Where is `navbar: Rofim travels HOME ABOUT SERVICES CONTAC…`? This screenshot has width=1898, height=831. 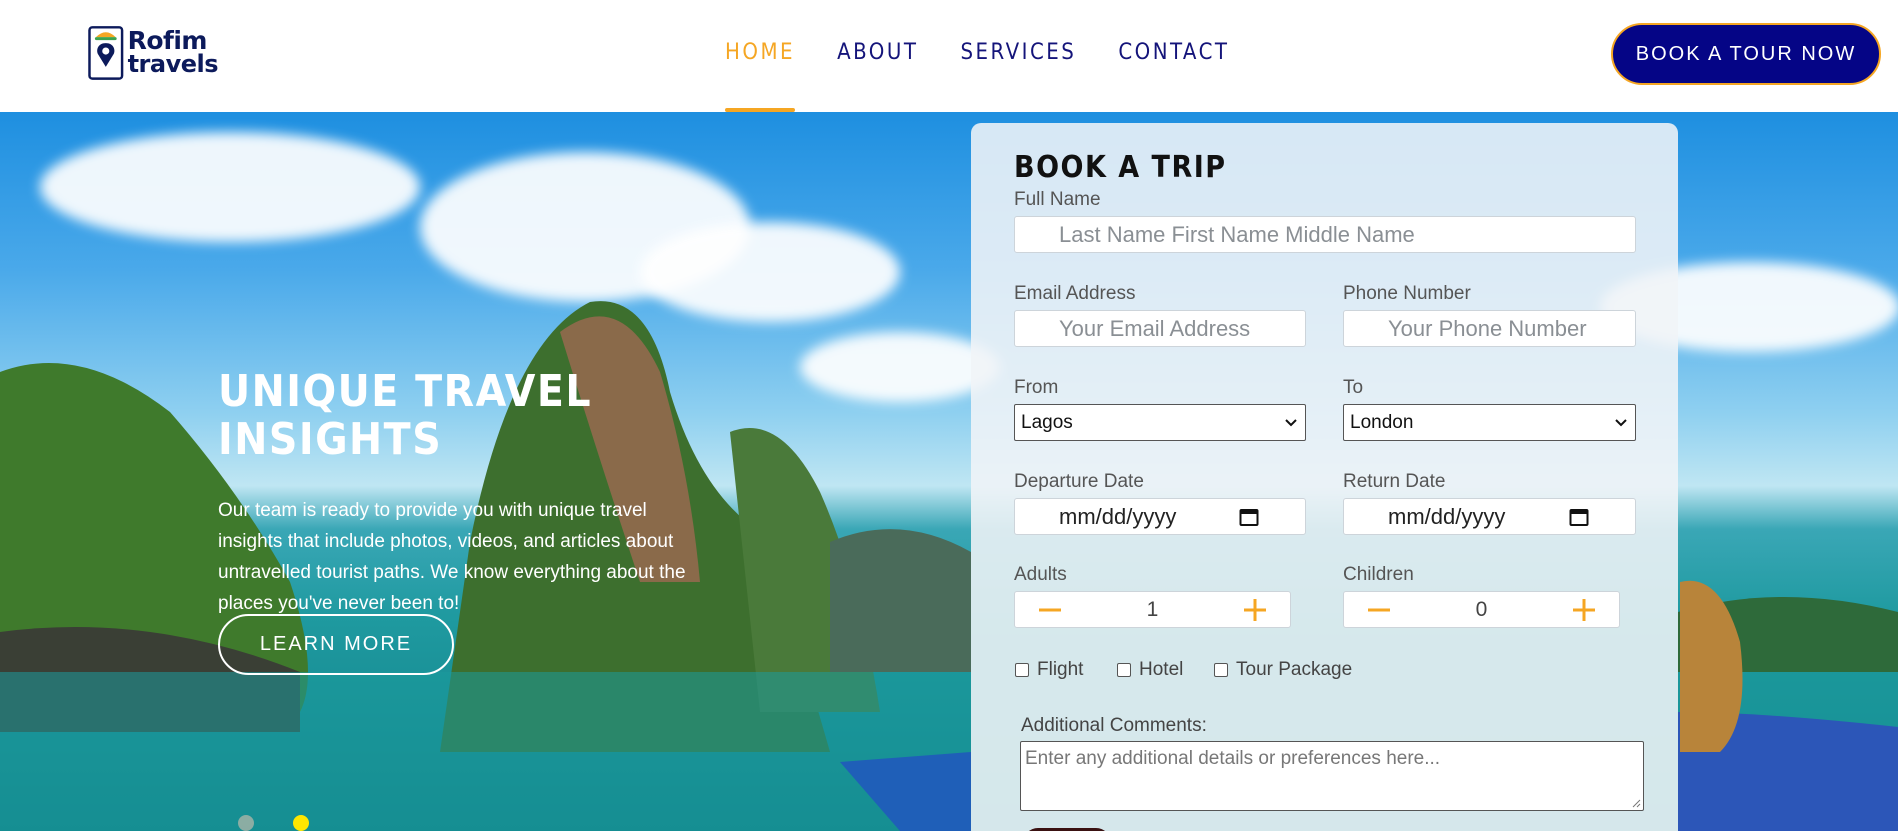
navbar: Rofim travels HOME ABOUT SERVICES CONTAC… is located at coordinates (949, 56).